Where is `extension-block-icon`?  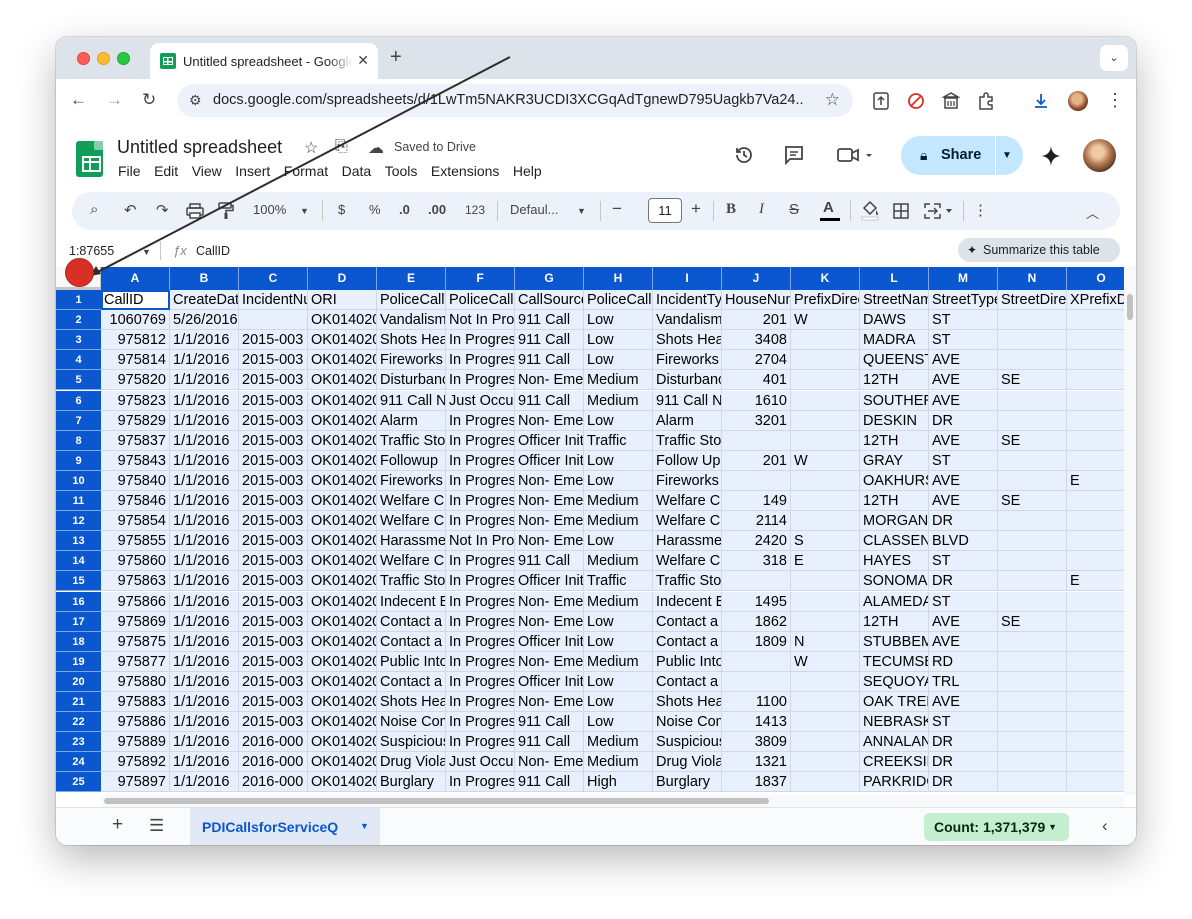
extension-block-icon is located at coordinates (916, 101).